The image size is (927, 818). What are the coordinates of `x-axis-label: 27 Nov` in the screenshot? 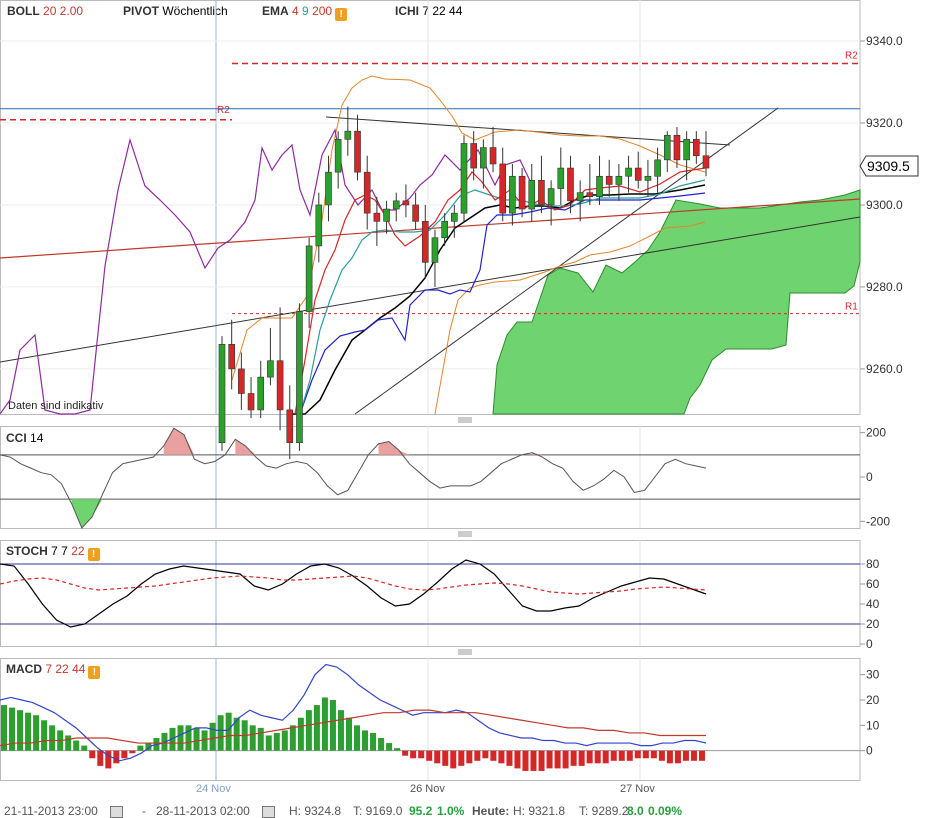 It's located at (637, 789).